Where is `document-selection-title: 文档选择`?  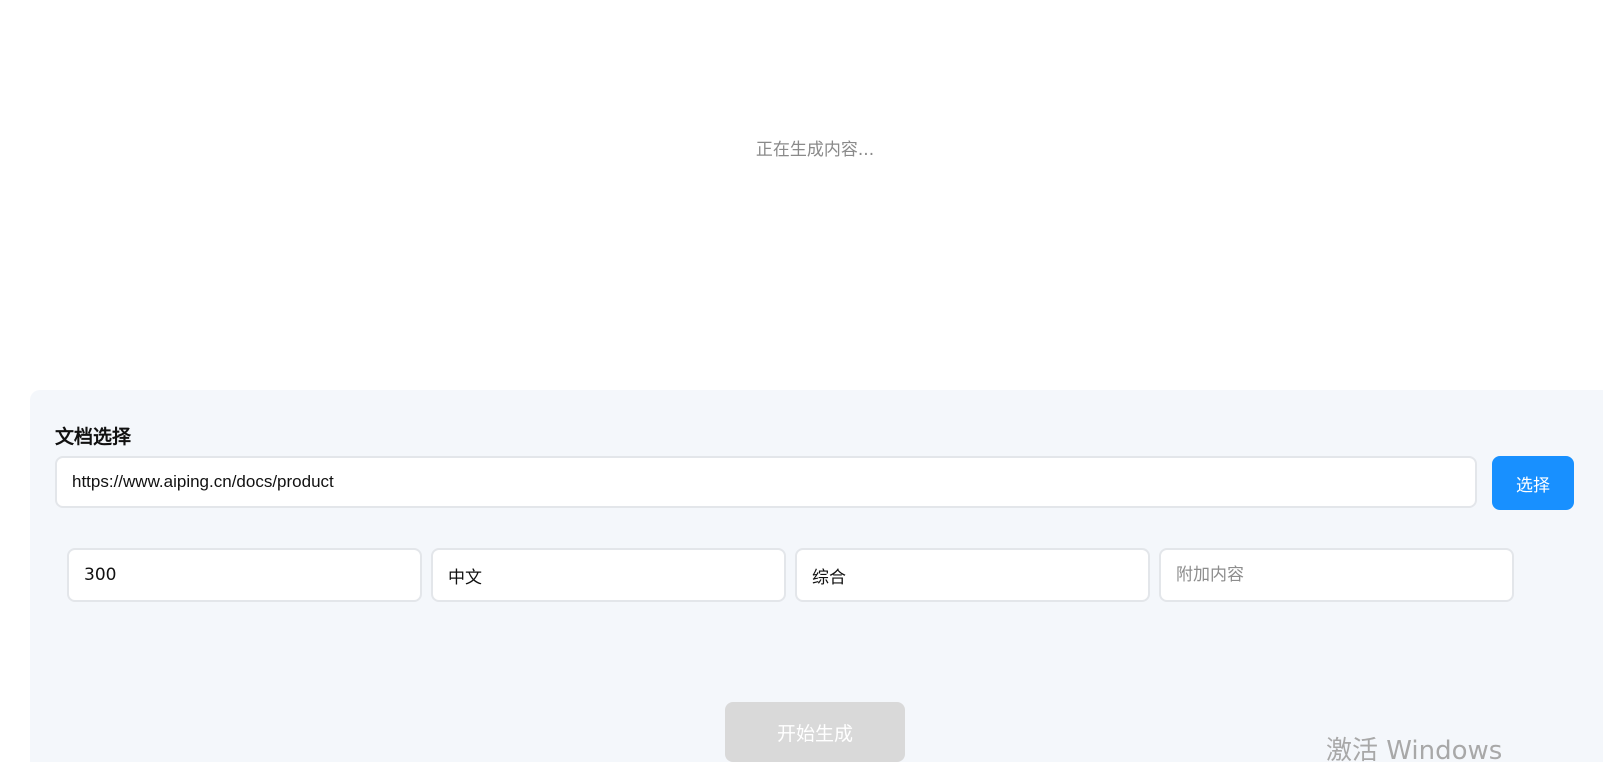 document-selection-title: 文档选择 is located at coordinates (93, 437).